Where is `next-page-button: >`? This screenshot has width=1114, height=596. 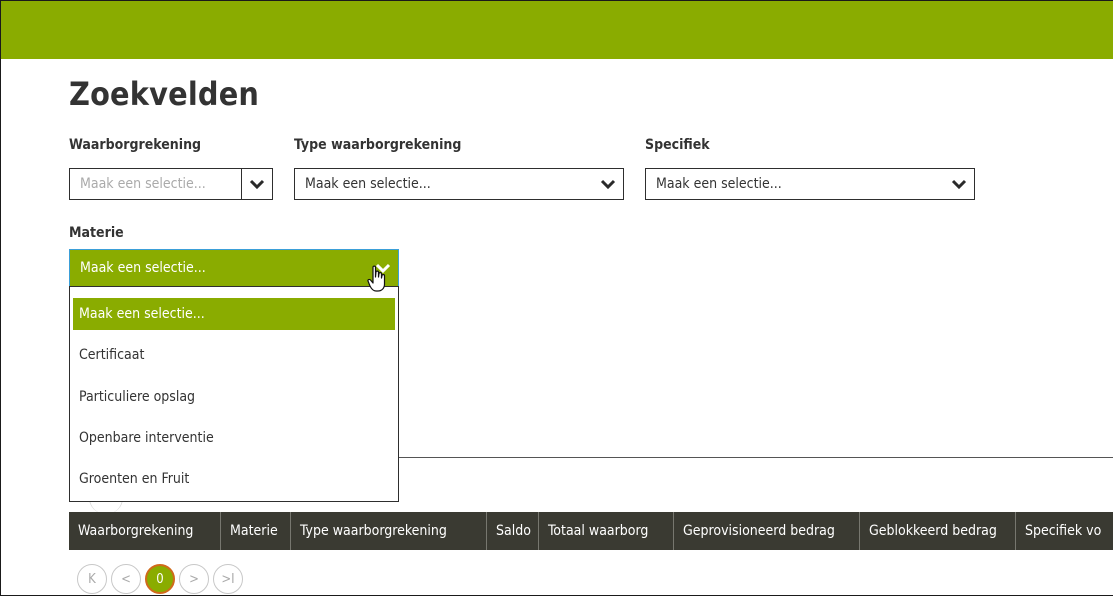
next-page-button: > is located at coordinates (194, 579).